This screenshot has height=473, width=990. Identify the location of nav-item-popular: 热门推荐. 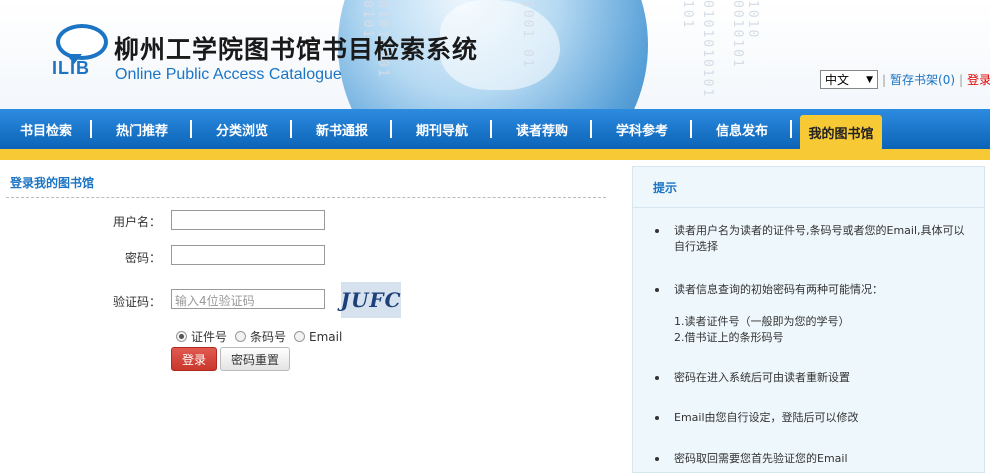
(142, 129).